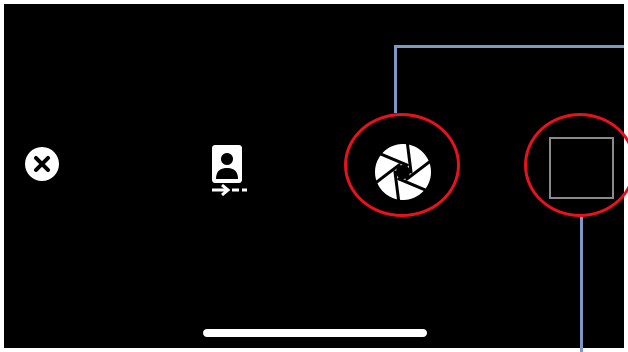 This screenshot has height=352, width=628. I want to click on close-button, so click(42, 164).